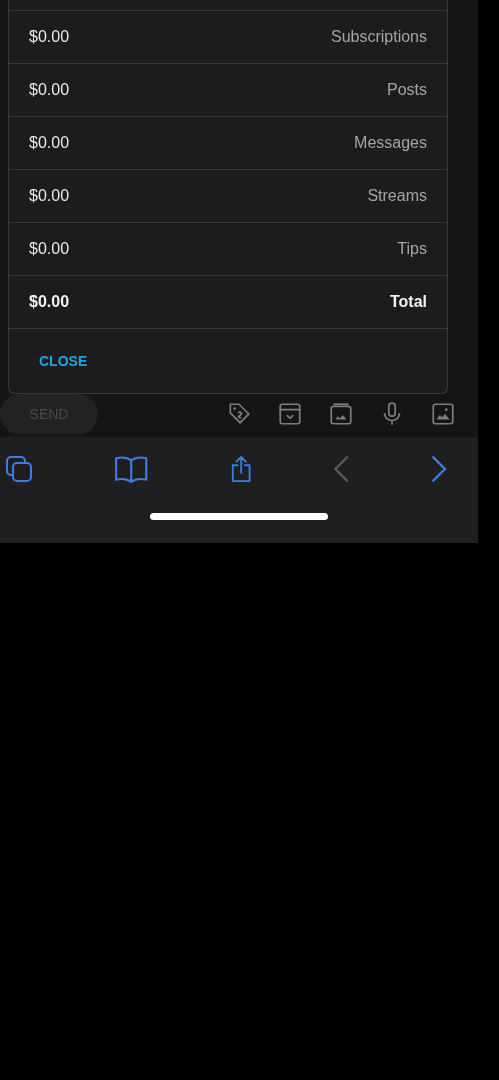 The height and width of the screenshot is (1080, 499). Describe the element at coordinates (412, 249) in the screenshot. I see `earnings-label: Tips` at that location.